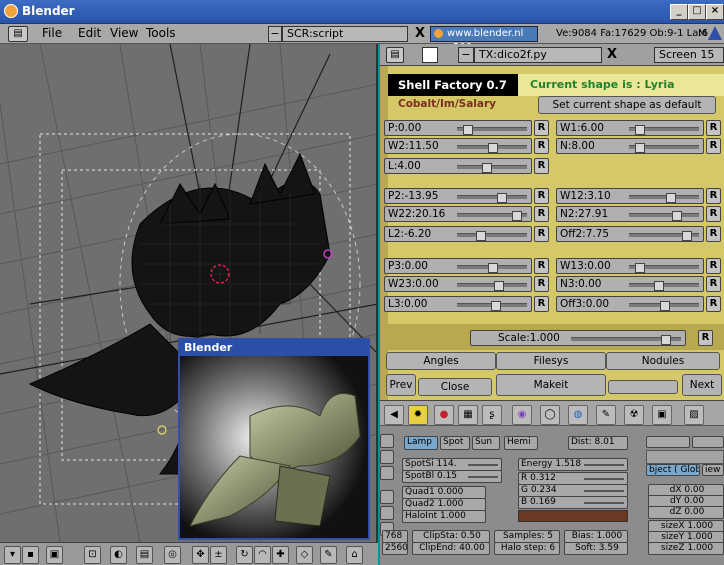 The width and height of the screenshot is (724, 565). Describe the element at coordinates (630, 128) in the screenshot. I see `param-slider: W1:6.00` at that location.